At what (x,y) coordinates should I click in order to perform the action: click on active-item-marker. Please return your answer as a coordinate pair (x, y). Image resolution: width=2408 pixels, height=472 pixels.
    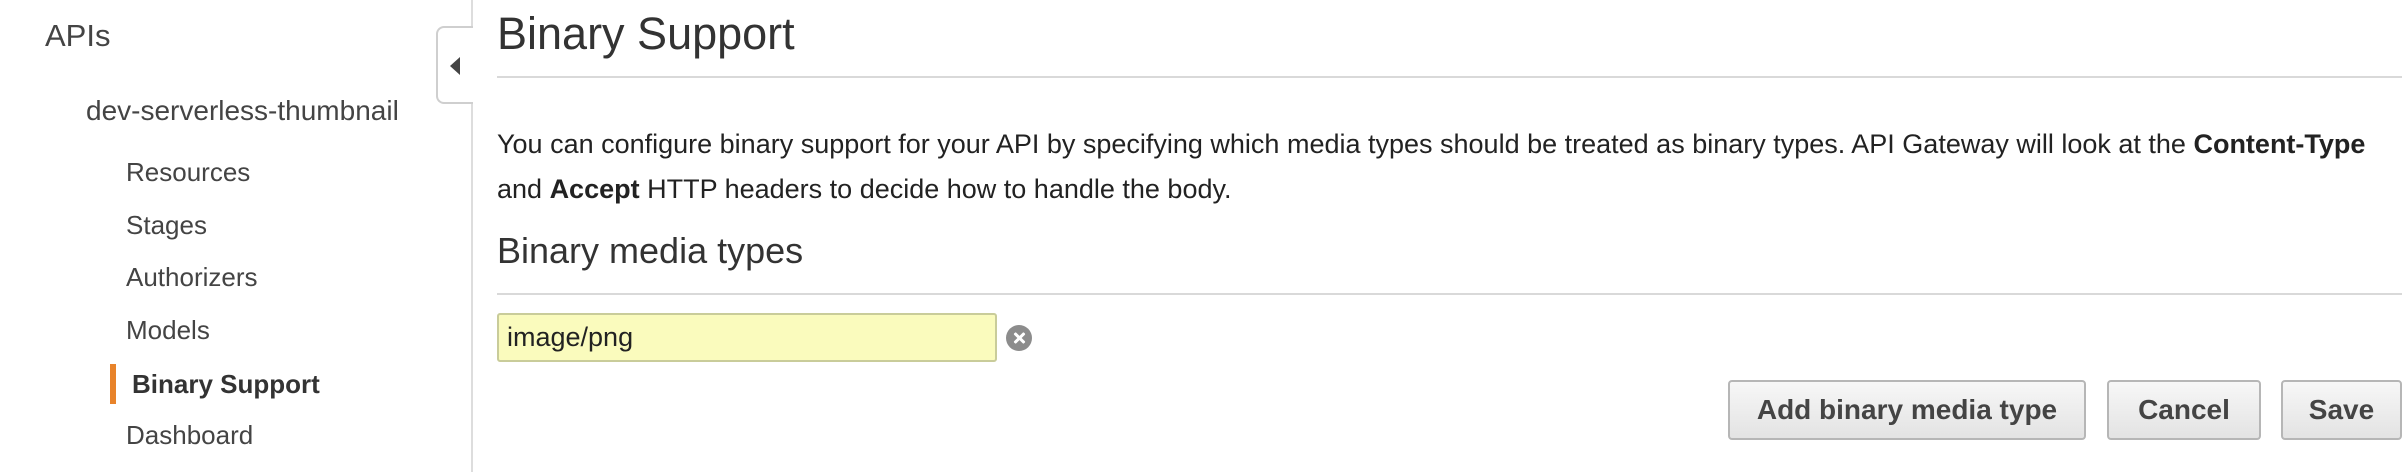
    Looking at the image, I should click on (113, 384).